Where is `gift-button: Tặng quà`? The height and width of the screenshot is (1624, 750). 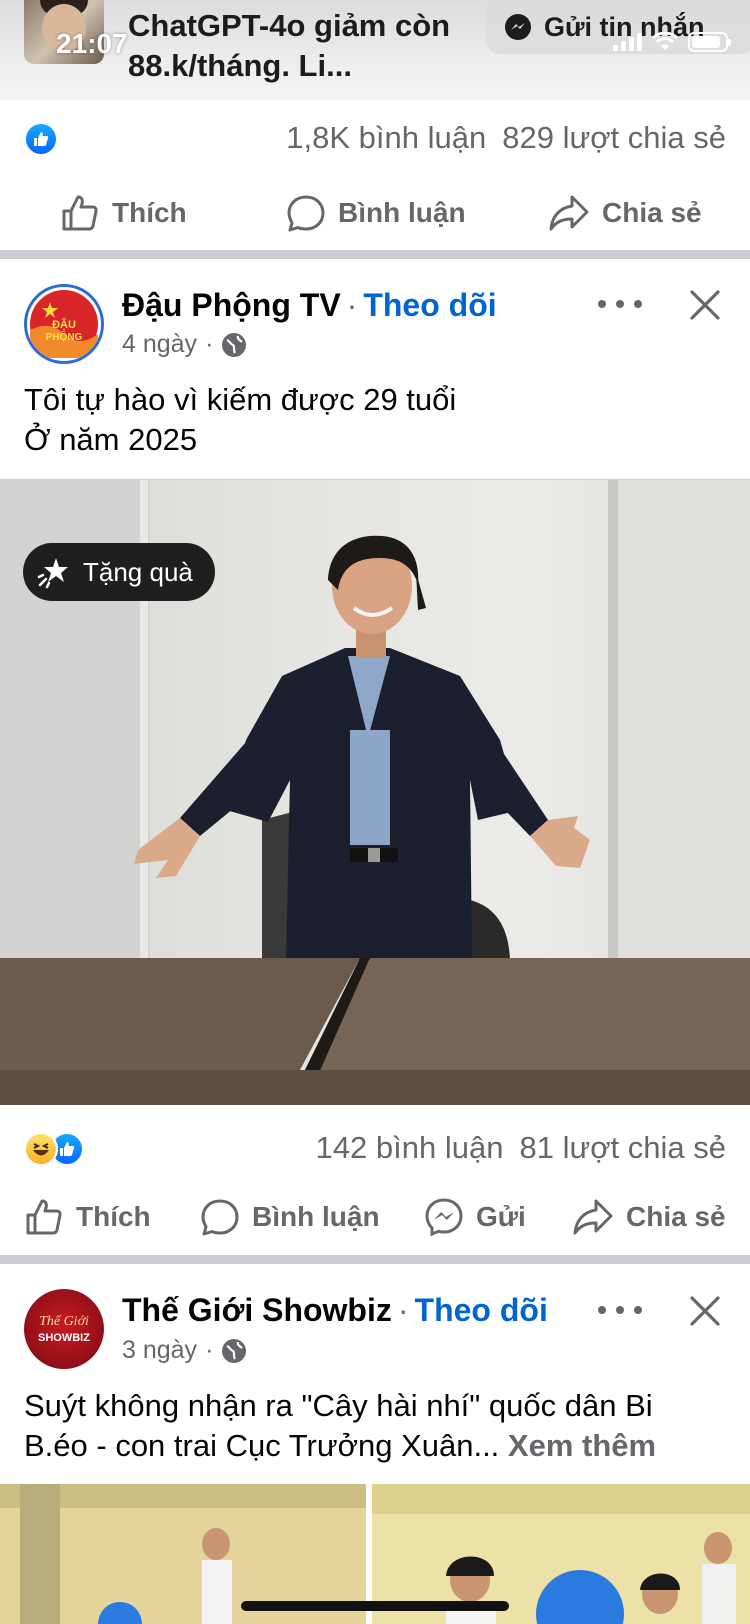 gift-button: Tặng quà is located at coordinates (119, 572).